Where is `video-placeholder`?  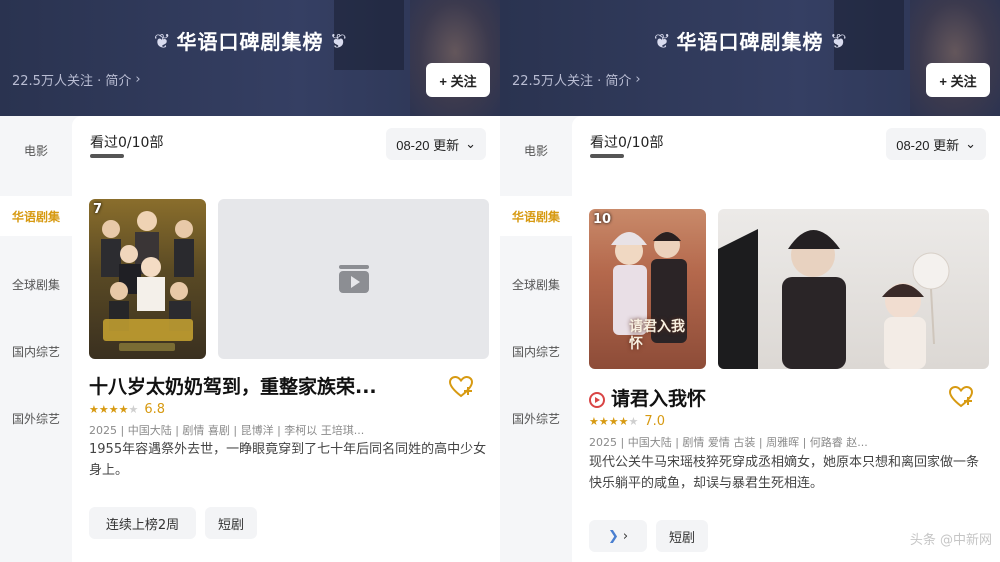 video-placeholder is located at coordinates (353, 279).